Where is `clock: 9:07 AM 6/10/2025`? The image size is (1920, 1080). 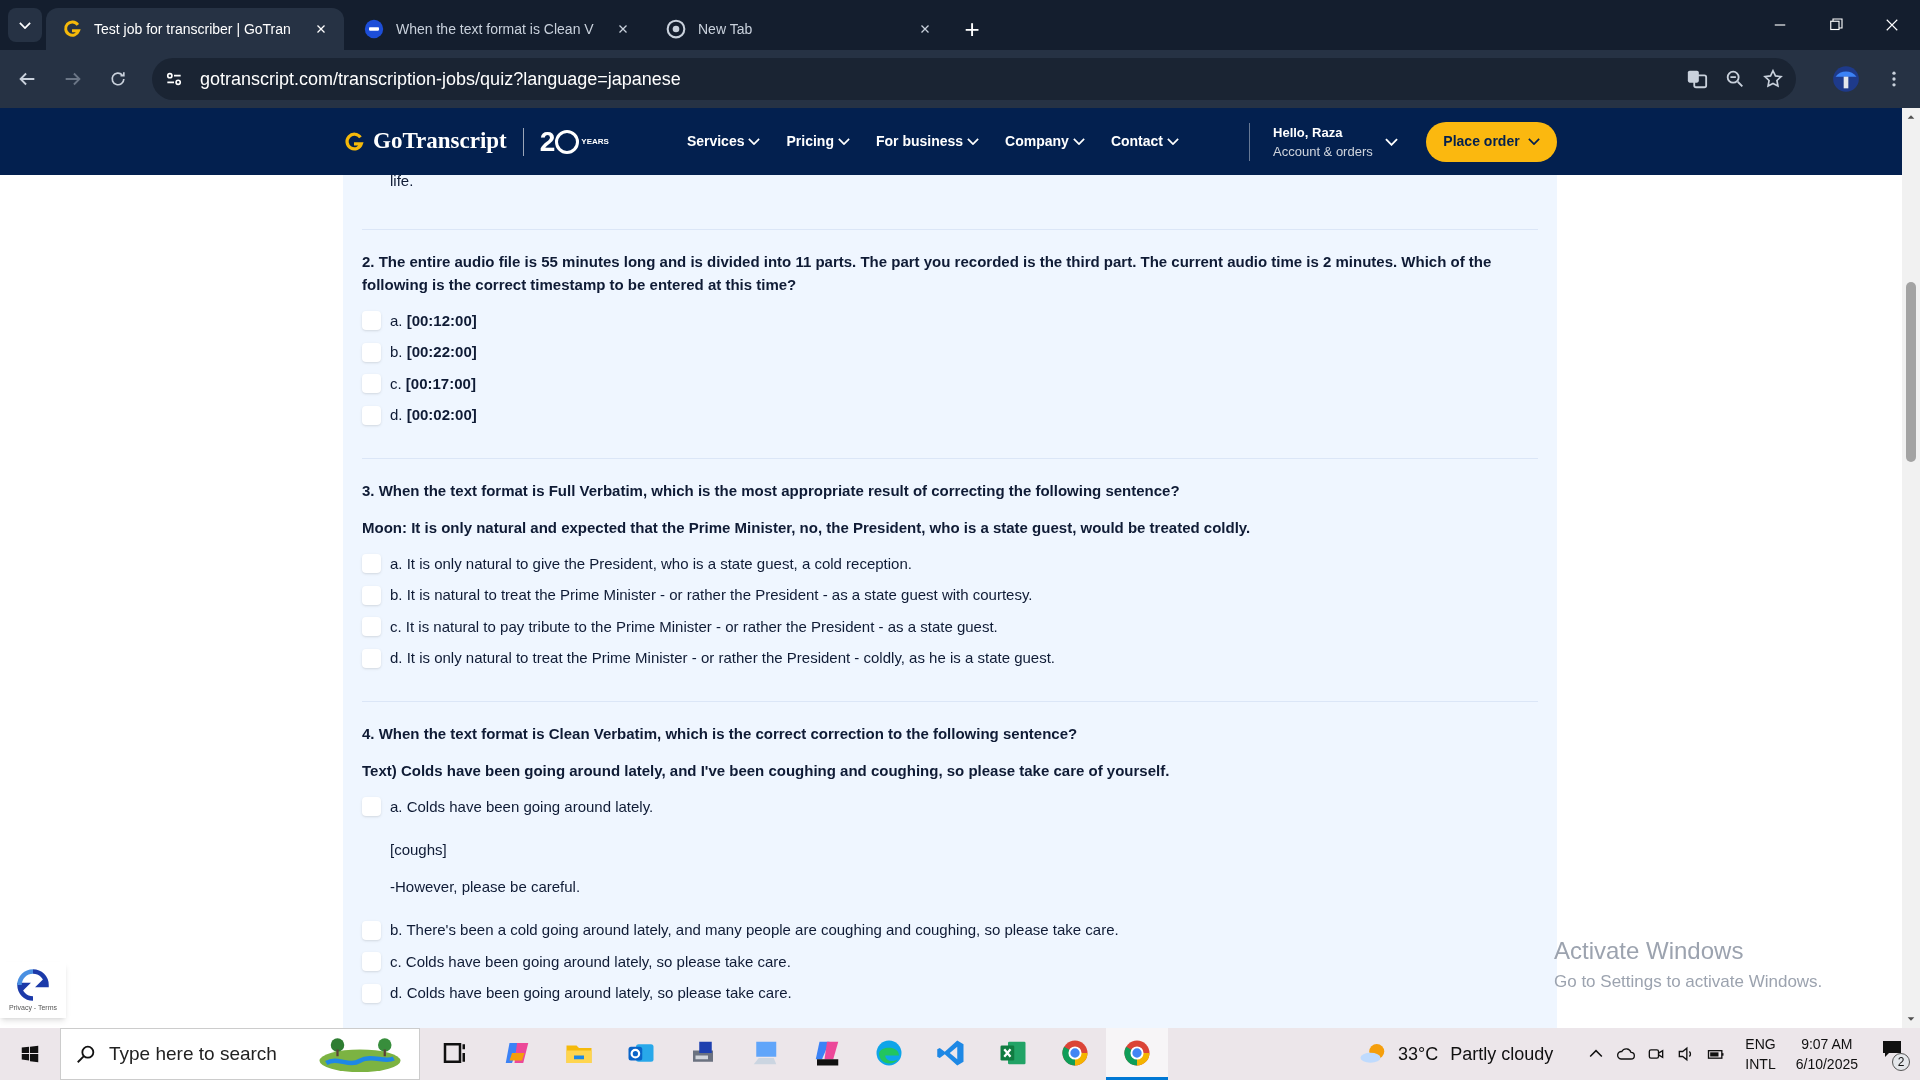 clock: 9:07 AM 6/10/2025 is located at coordinates (1826, 1054).